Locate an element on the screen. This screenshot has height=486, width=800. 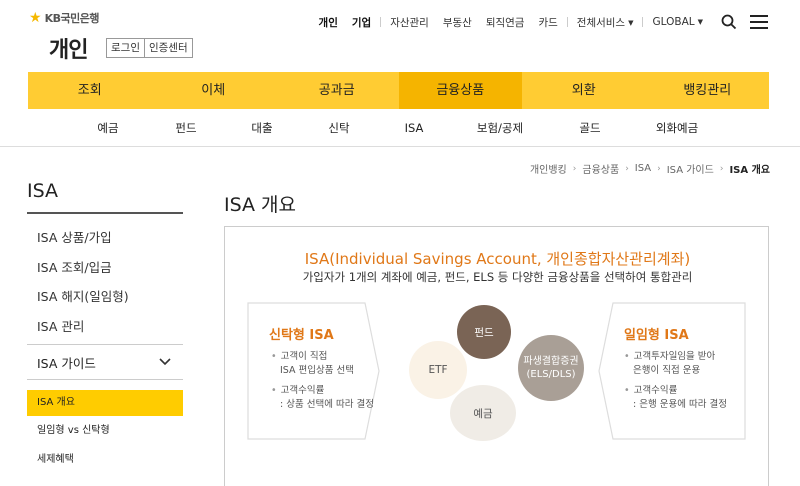
top-link-realestate: 부동산 is located at coordinates (457, 22).